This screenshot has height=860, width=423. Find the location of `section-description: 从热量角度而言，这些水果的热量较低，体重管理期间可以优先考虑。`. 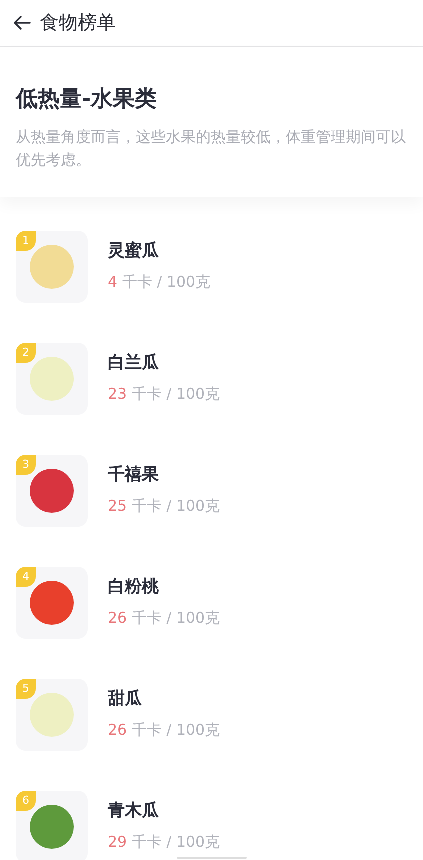

section-description: 从热量角度而言，这些水果的热量较低，体重管理期间可以优先考虑。 is located at coordinates (211, 148).